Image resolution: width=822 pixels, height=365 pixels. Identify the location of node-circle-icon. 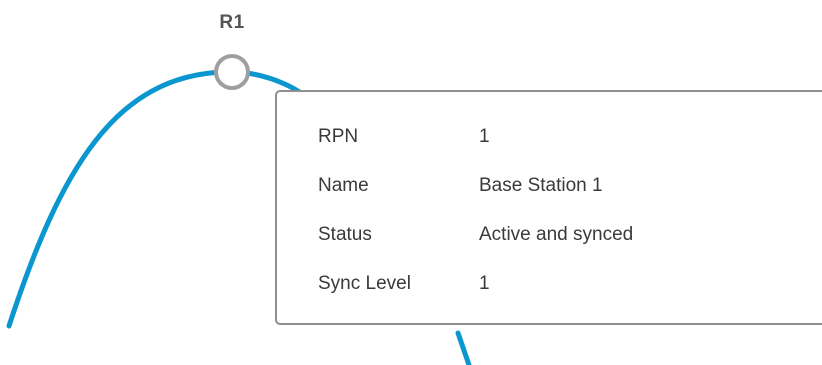
(232, 72).